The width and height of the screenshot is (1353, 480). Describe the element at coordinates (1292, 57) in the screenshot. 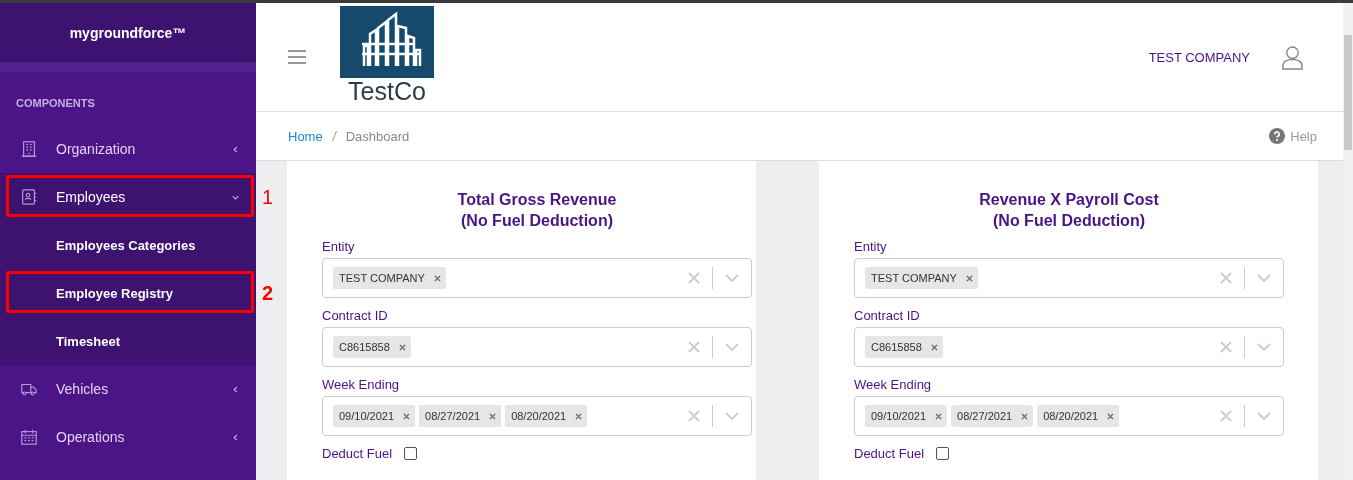

I see `user-icon` at that location.